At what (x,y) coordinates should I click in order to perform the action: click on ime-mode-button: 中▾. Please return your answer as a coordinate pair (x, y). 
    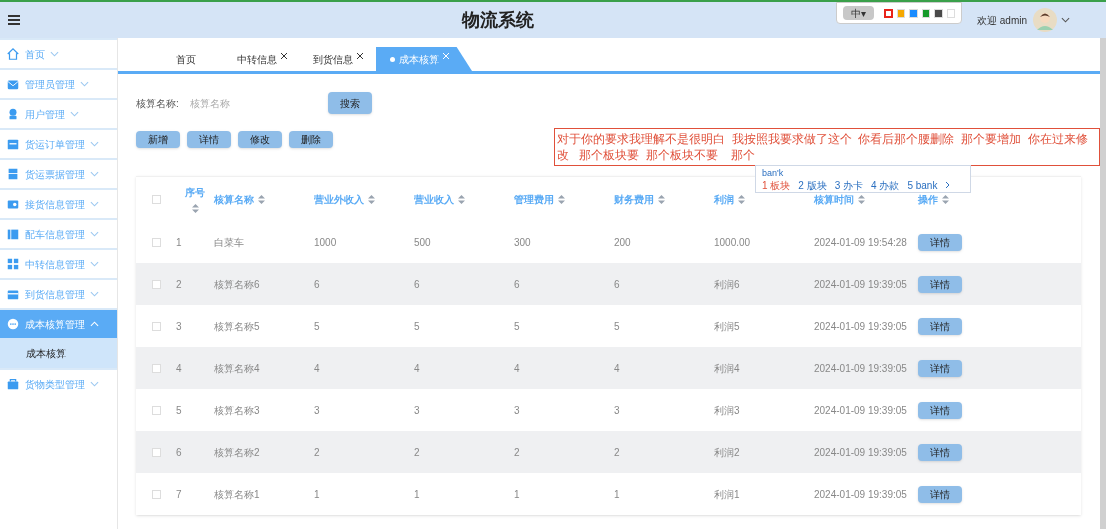
    Looking at the image, I should click on (859, 13).